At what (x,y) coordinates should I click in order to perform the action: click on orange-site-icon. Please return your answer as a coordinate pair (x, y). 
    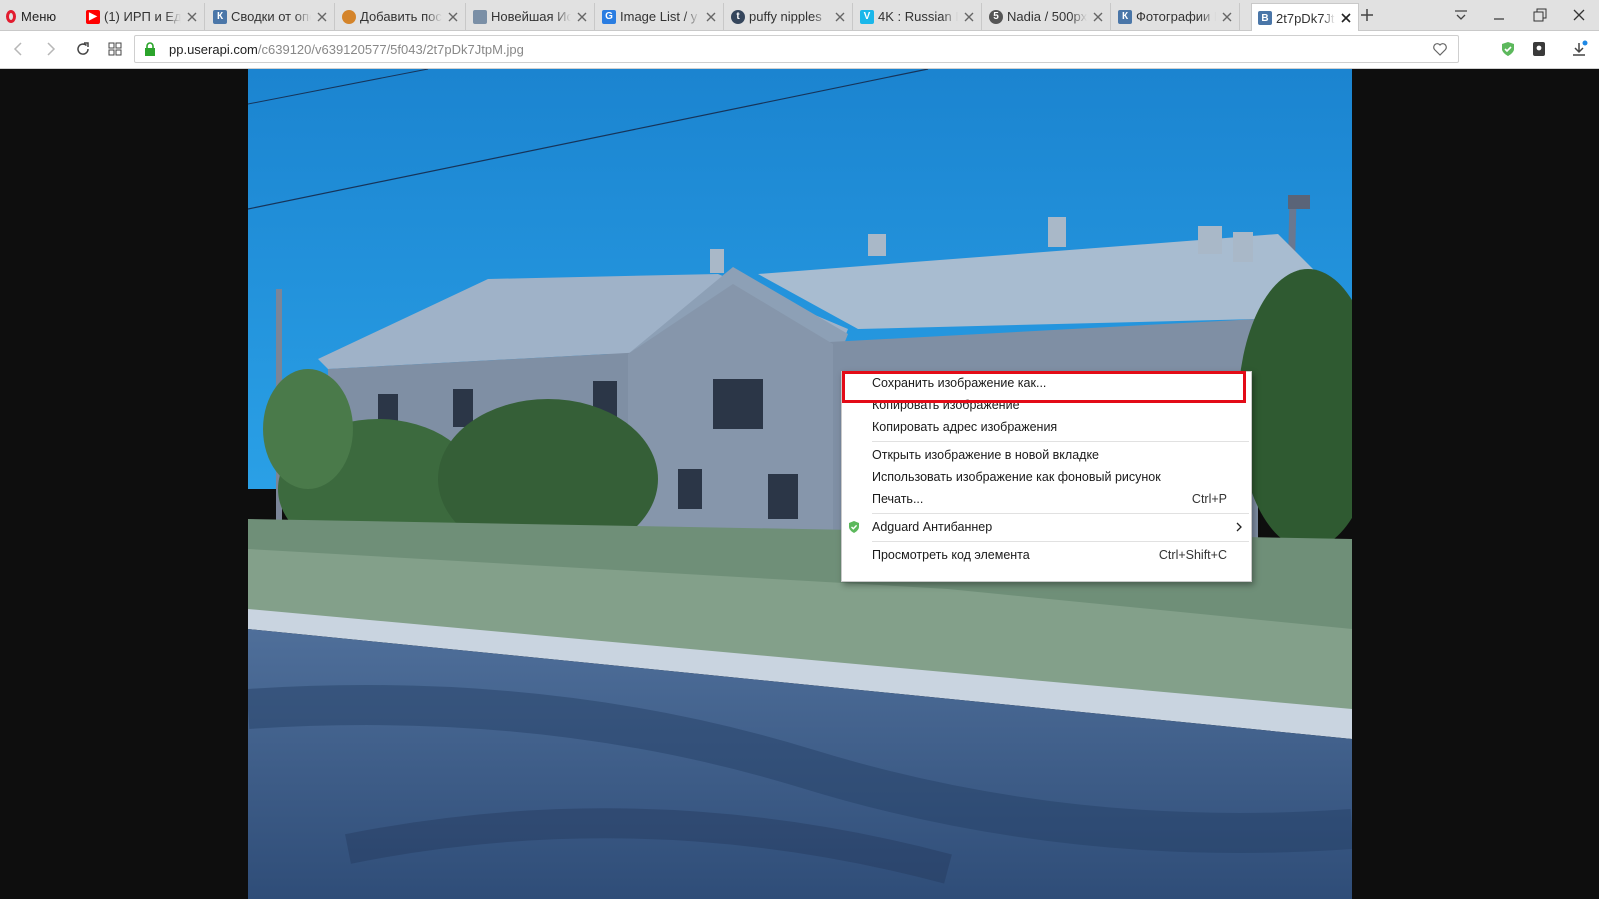
    Looking at the image, I should click on (349, 16).